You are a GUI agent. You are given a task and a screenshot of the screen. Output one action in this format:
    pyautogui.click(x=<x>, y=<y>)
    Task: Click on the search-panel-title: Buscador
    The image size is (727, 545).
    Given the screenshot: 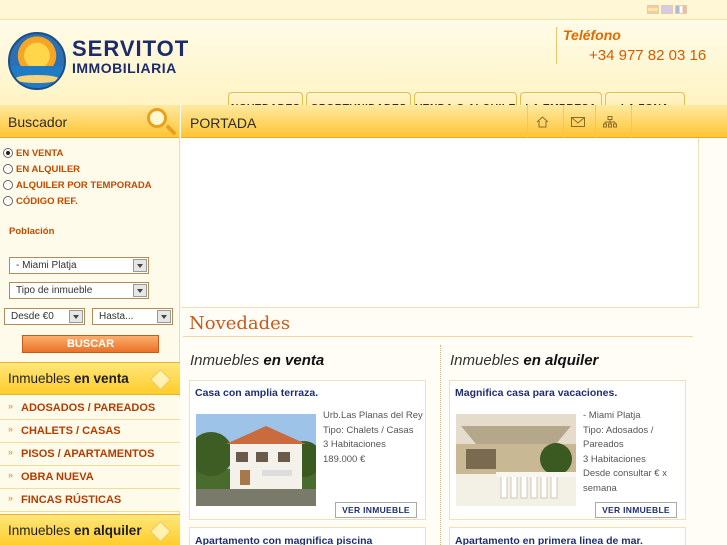 What is the action you would take?
    pyautogui.click(x=38, y=122)
    